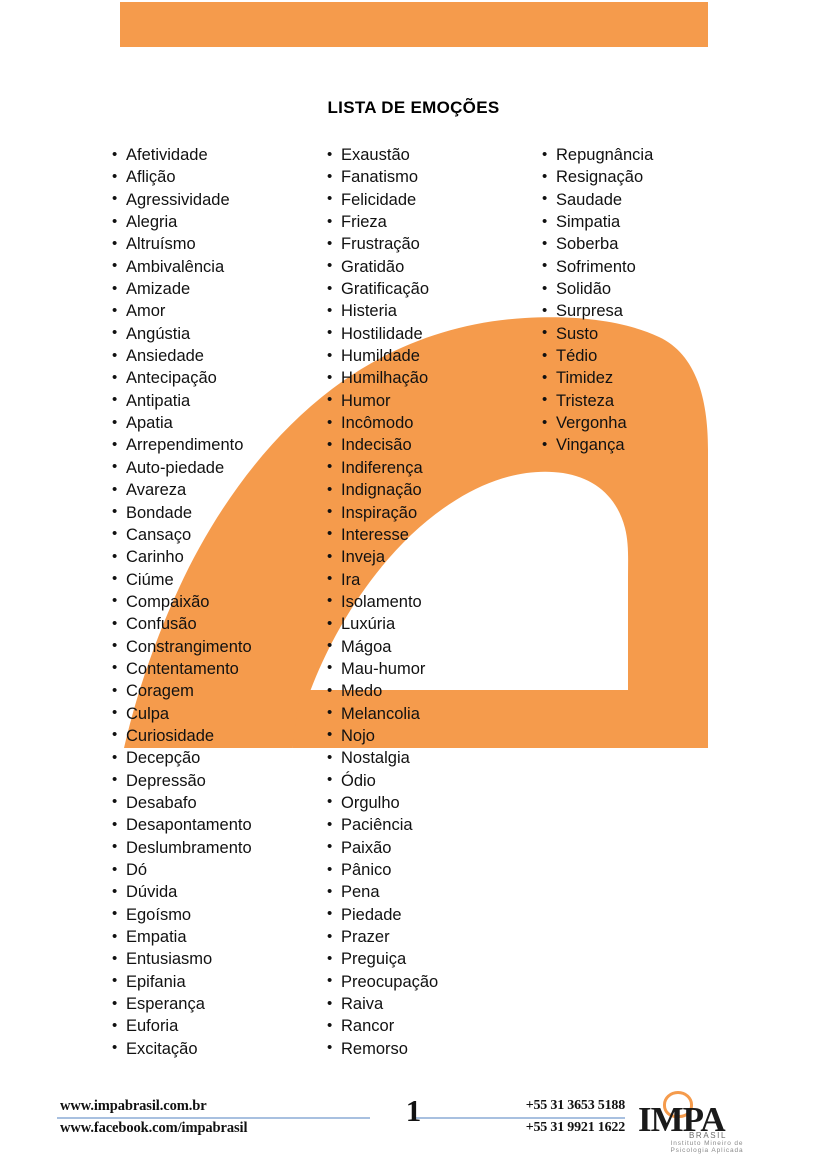 This screenshot has width=827, height=1169. I want to click on list-item: Melancolia, so click(434, 713).